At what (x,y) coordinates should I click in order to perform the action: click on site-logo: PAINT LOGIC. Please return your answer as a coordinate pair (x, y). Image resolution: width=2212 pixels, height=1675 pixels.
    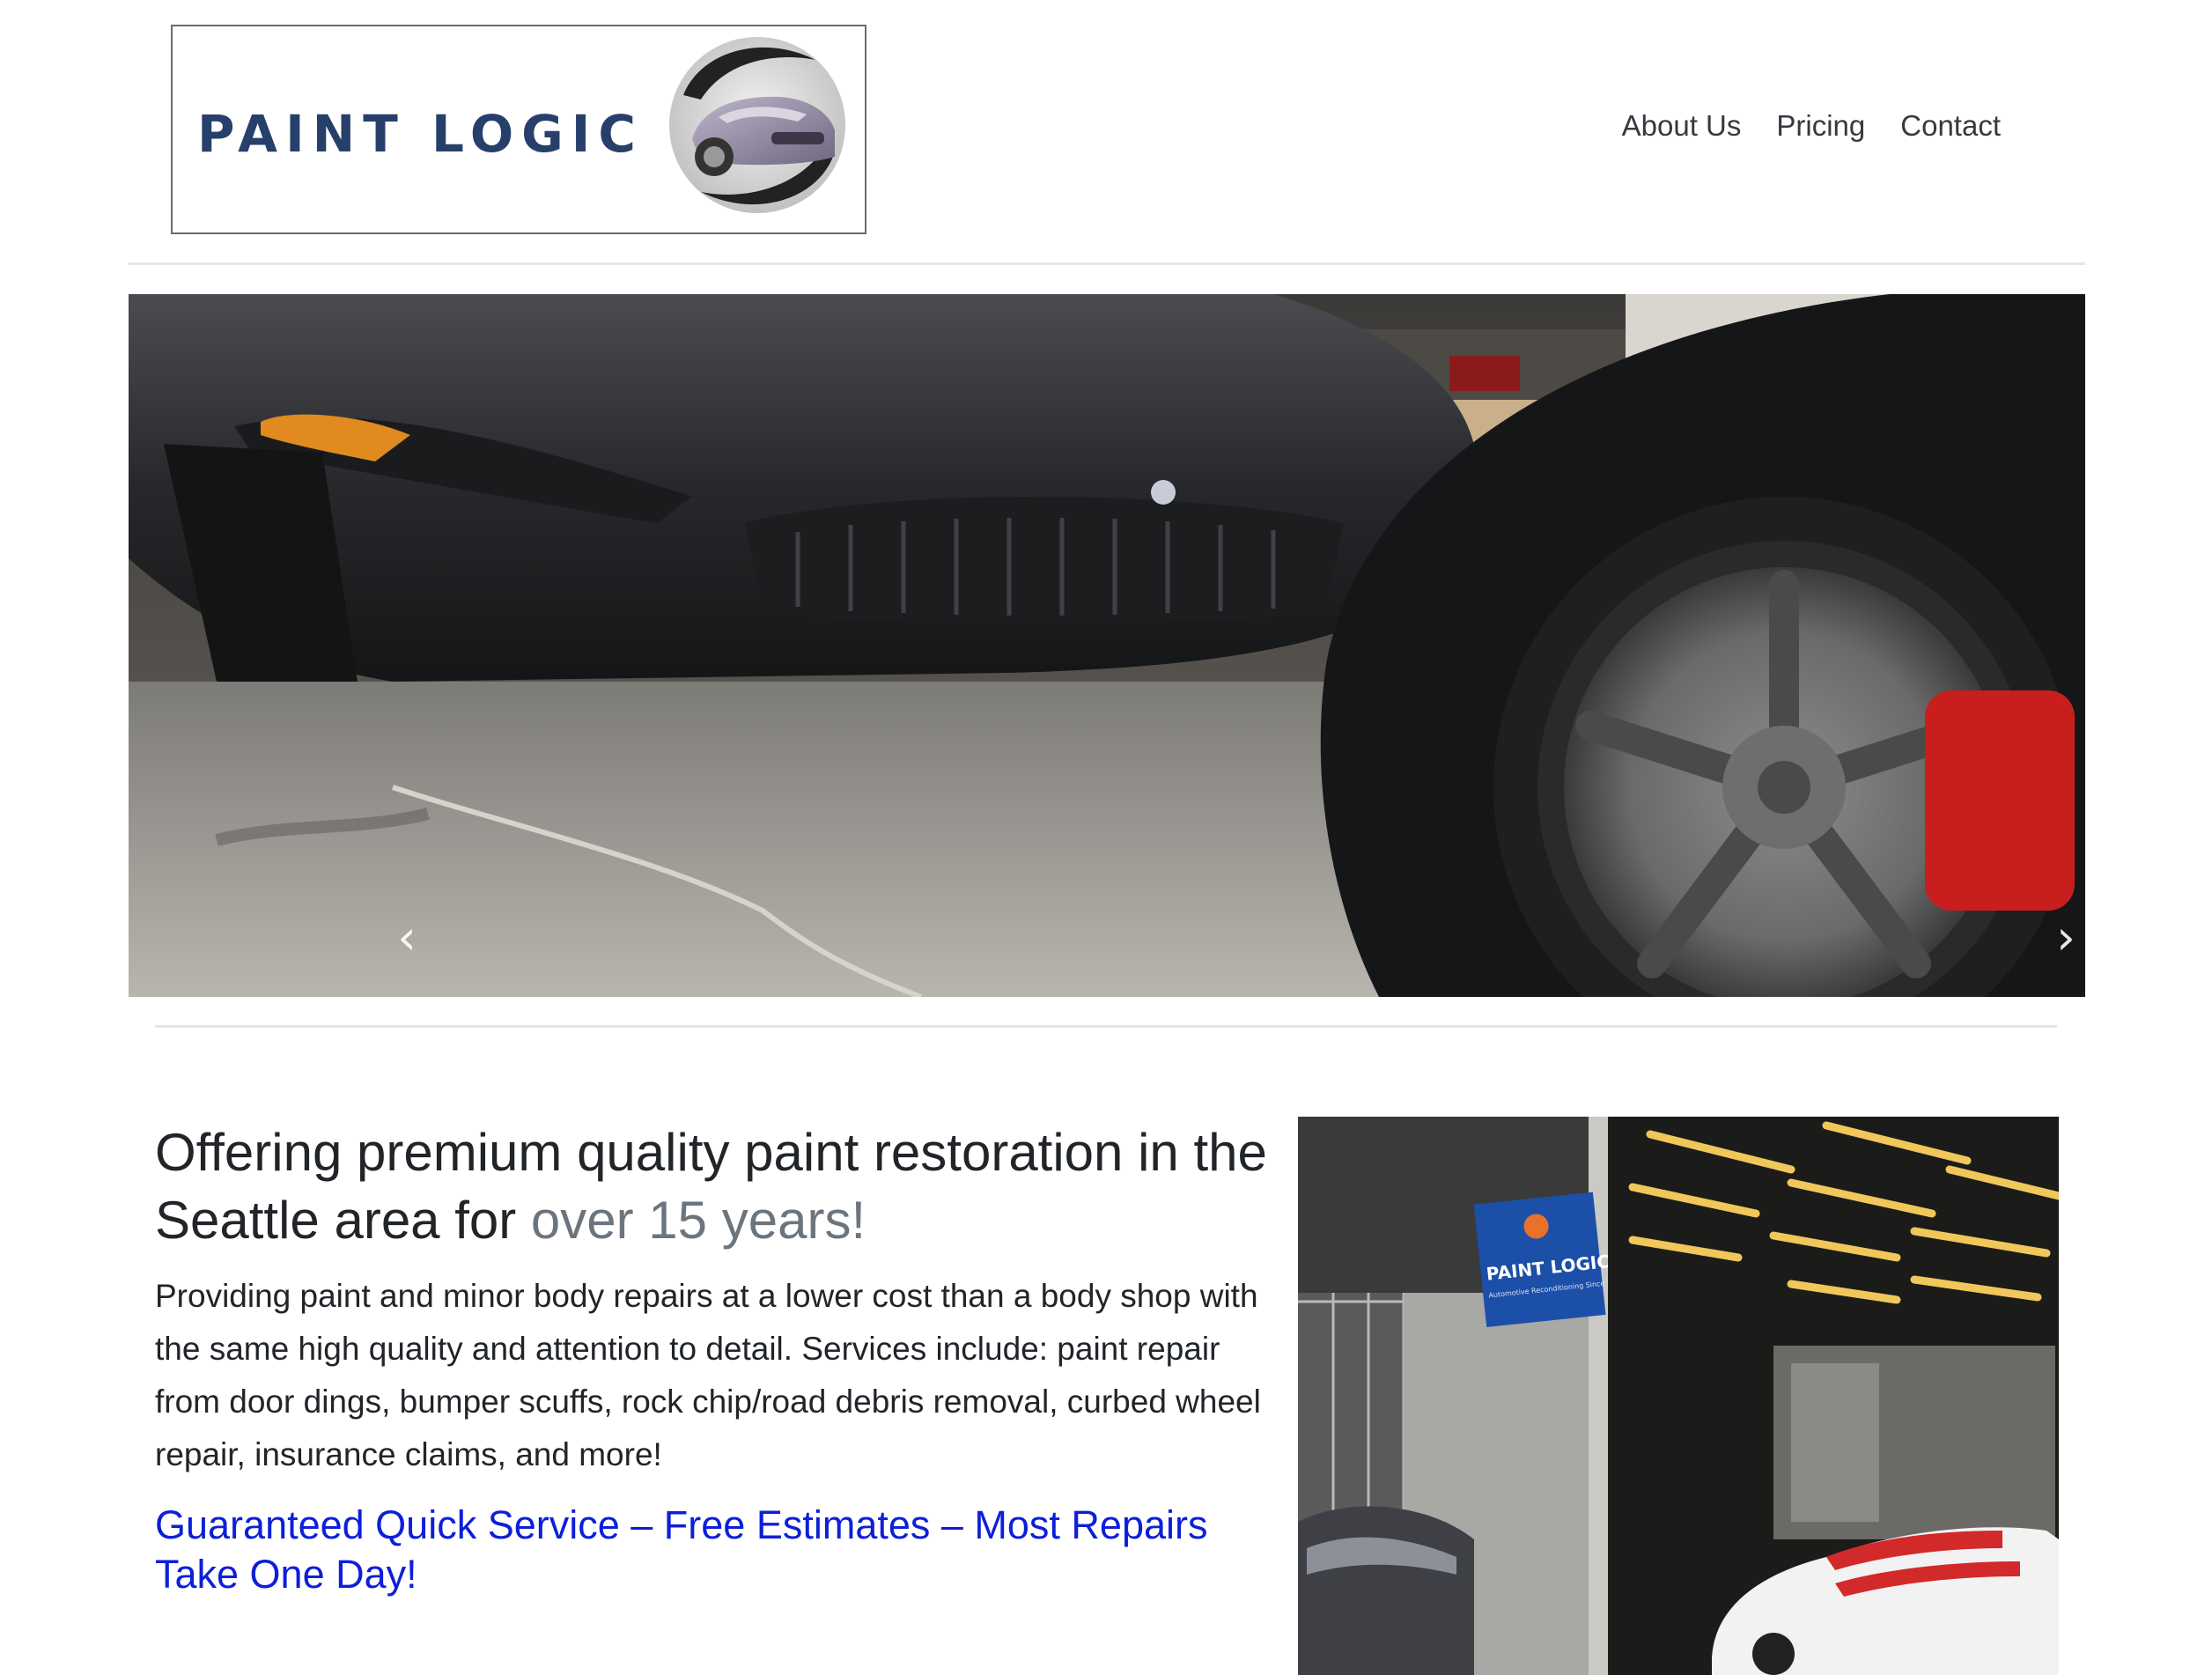
    Looking at the image, I should click on (518, 129).